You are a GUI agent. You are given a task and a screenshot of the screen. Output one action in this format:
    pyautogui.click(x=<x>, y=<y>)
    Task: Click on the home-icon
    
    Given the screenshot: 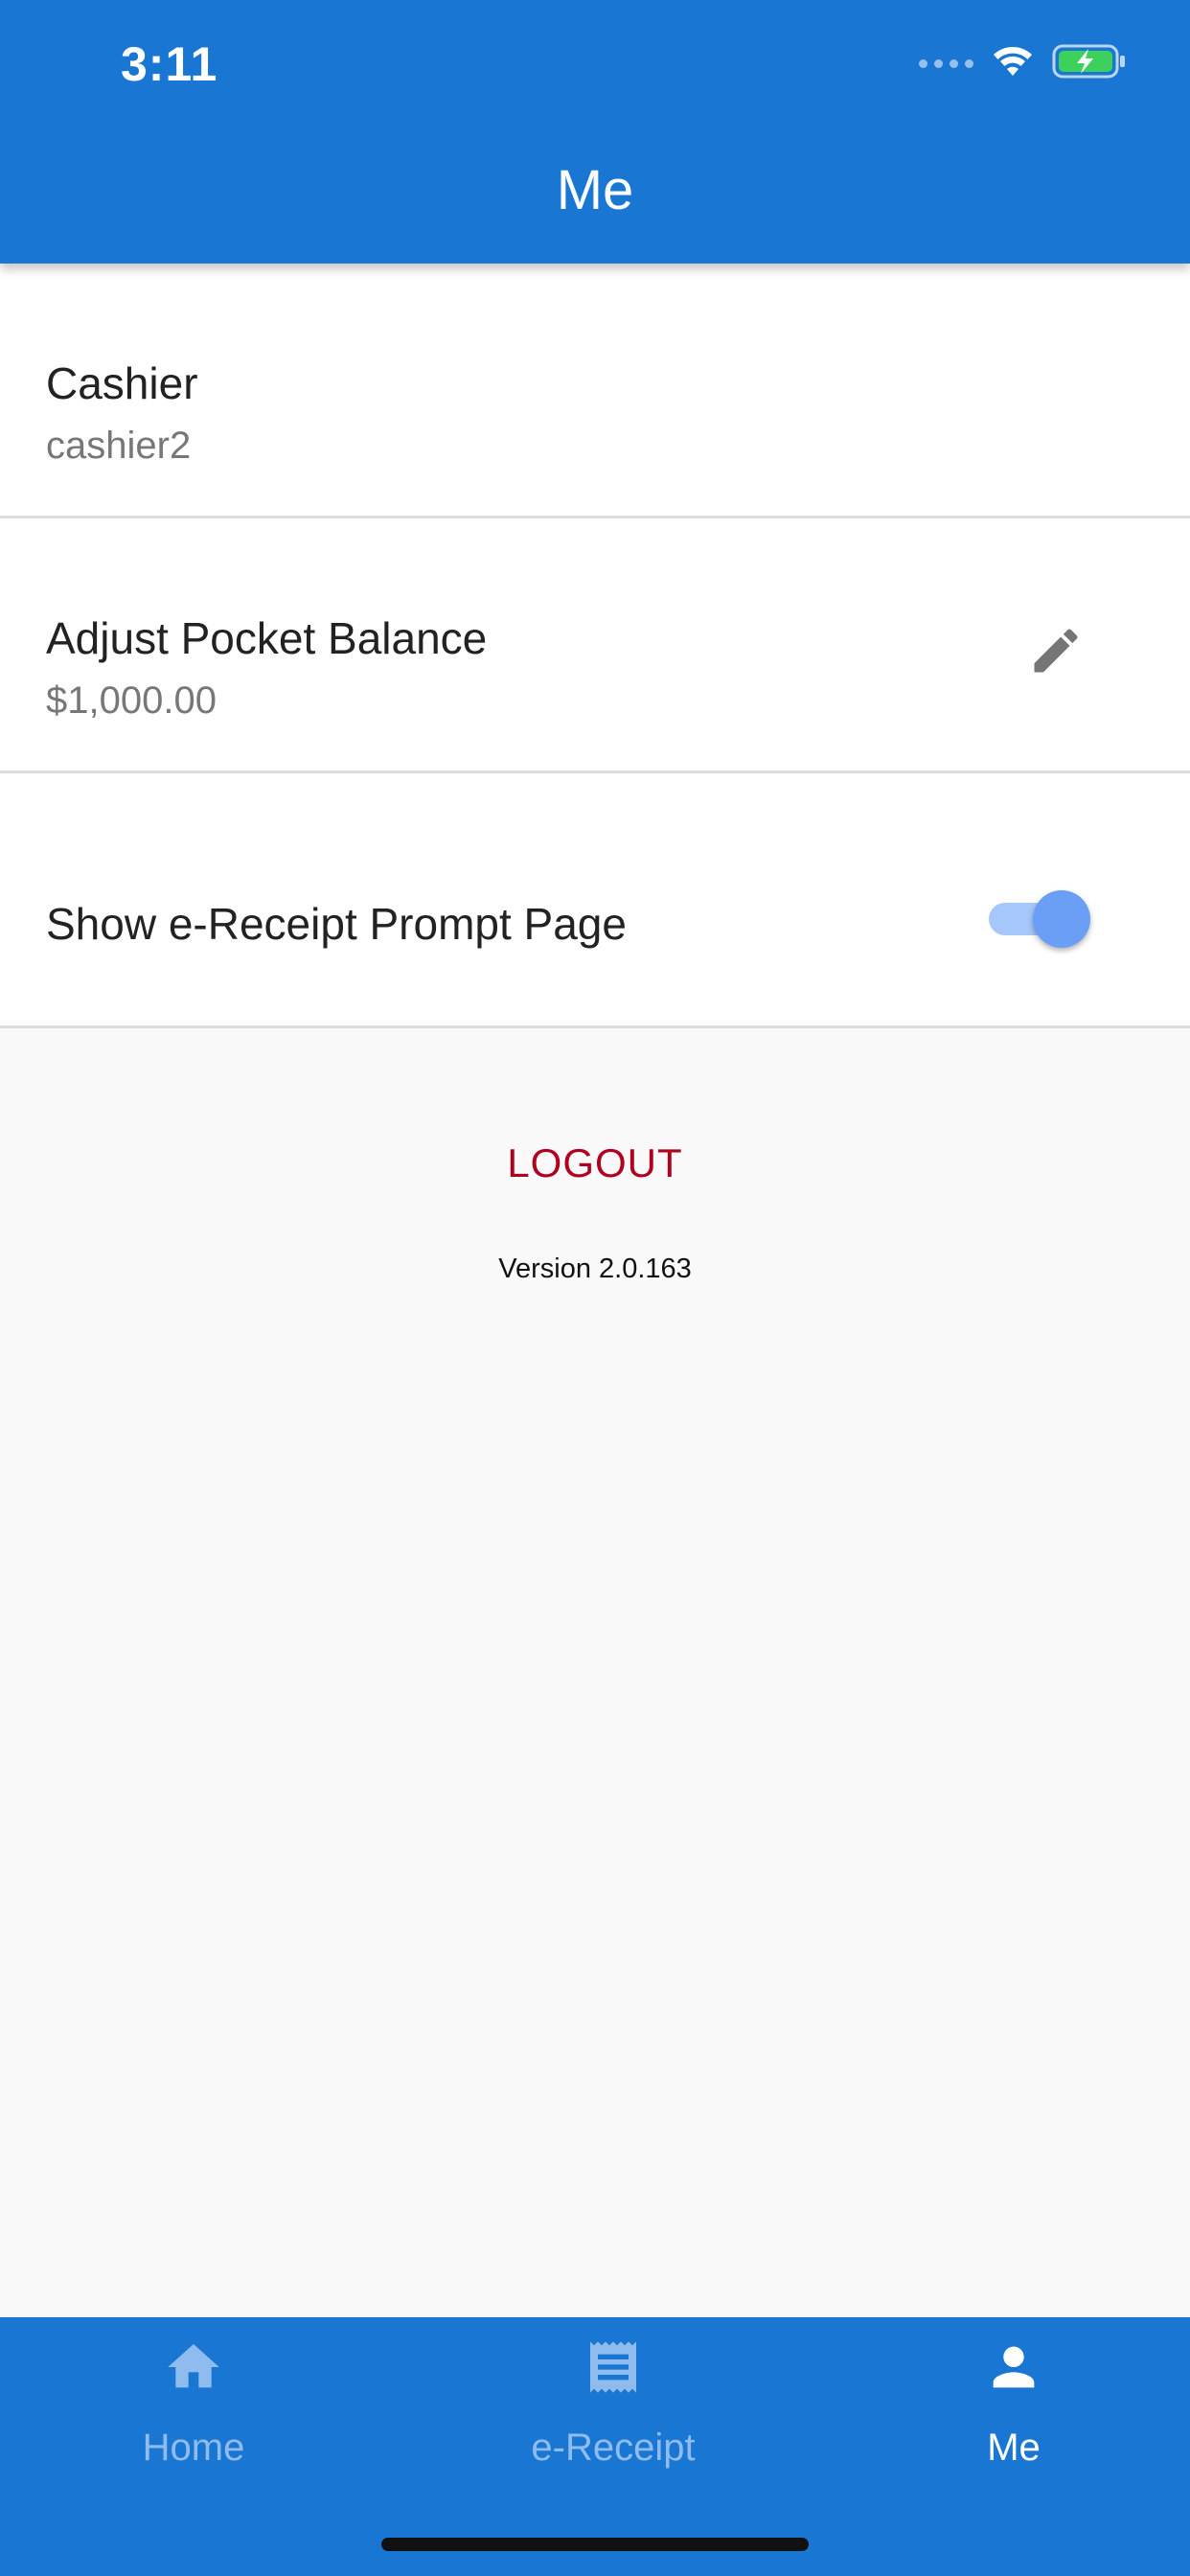 What is the action you would take?
    pyautogui.click(x=194, y=2367)
    